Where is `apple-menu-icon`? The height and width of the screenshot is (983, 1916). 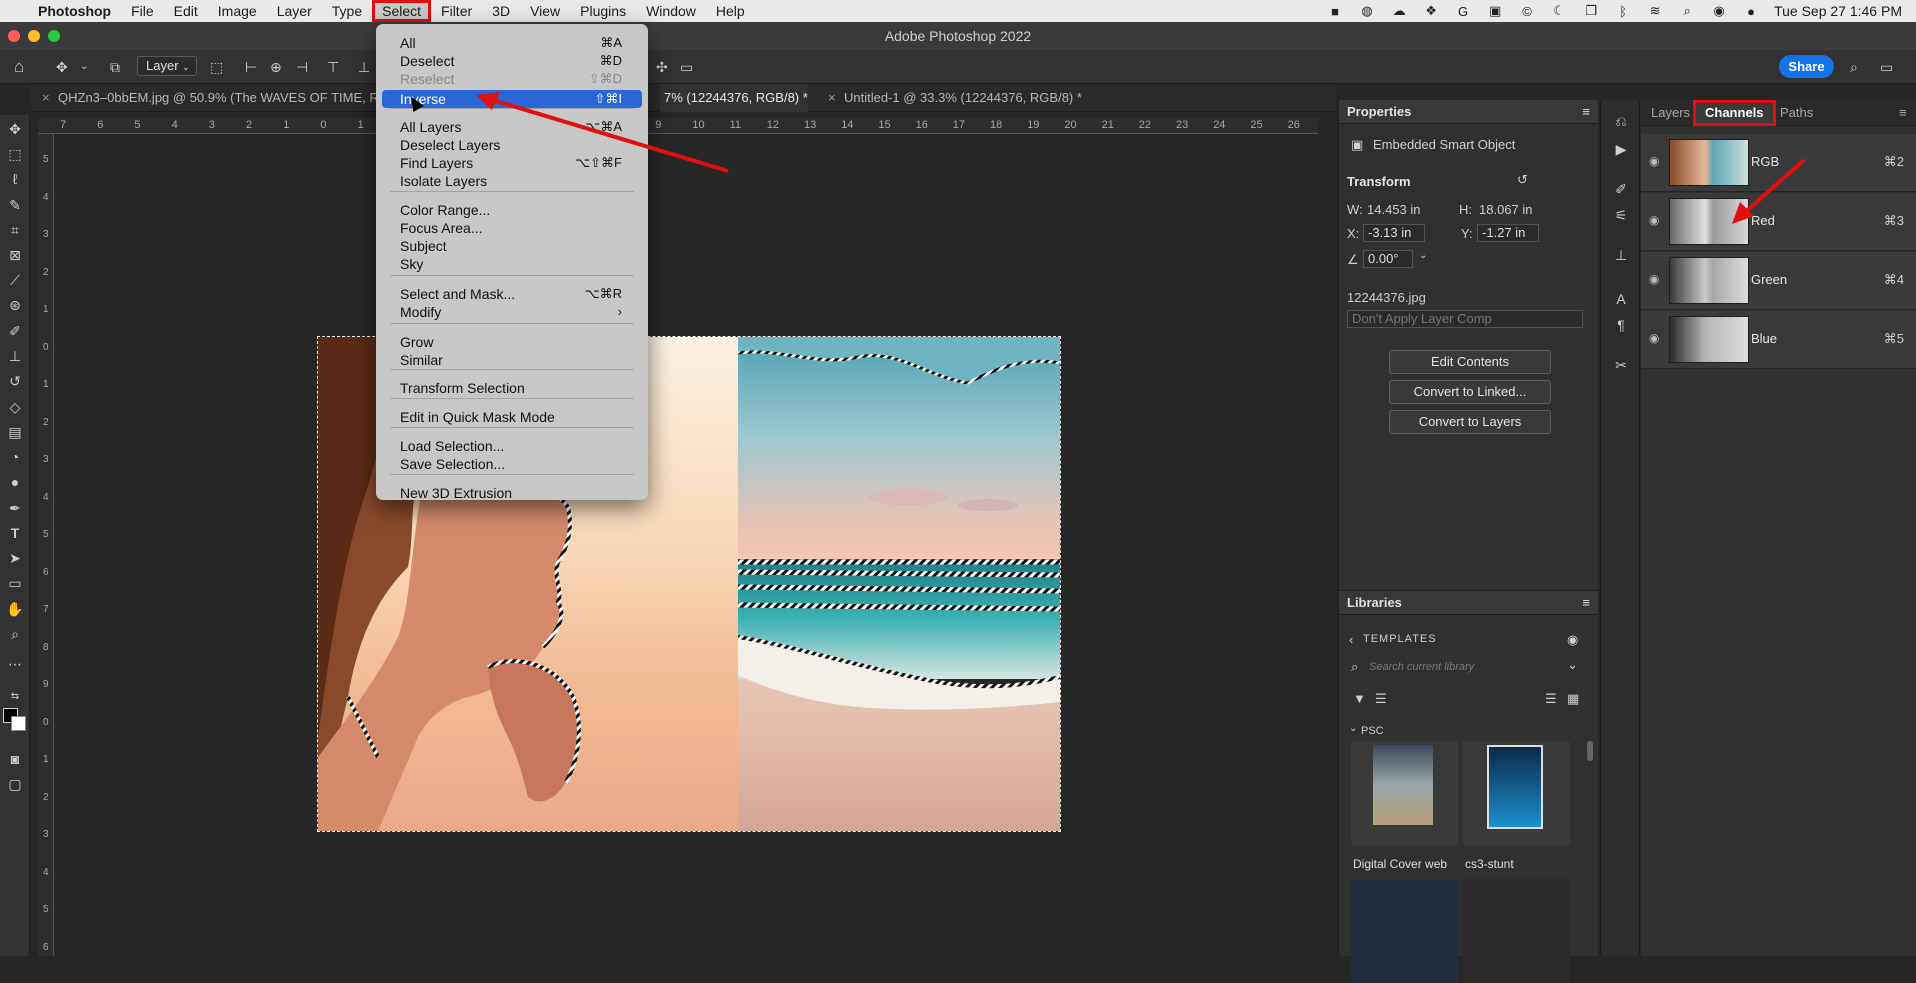
apple-menu-icon is located at coordinates (14, 11).